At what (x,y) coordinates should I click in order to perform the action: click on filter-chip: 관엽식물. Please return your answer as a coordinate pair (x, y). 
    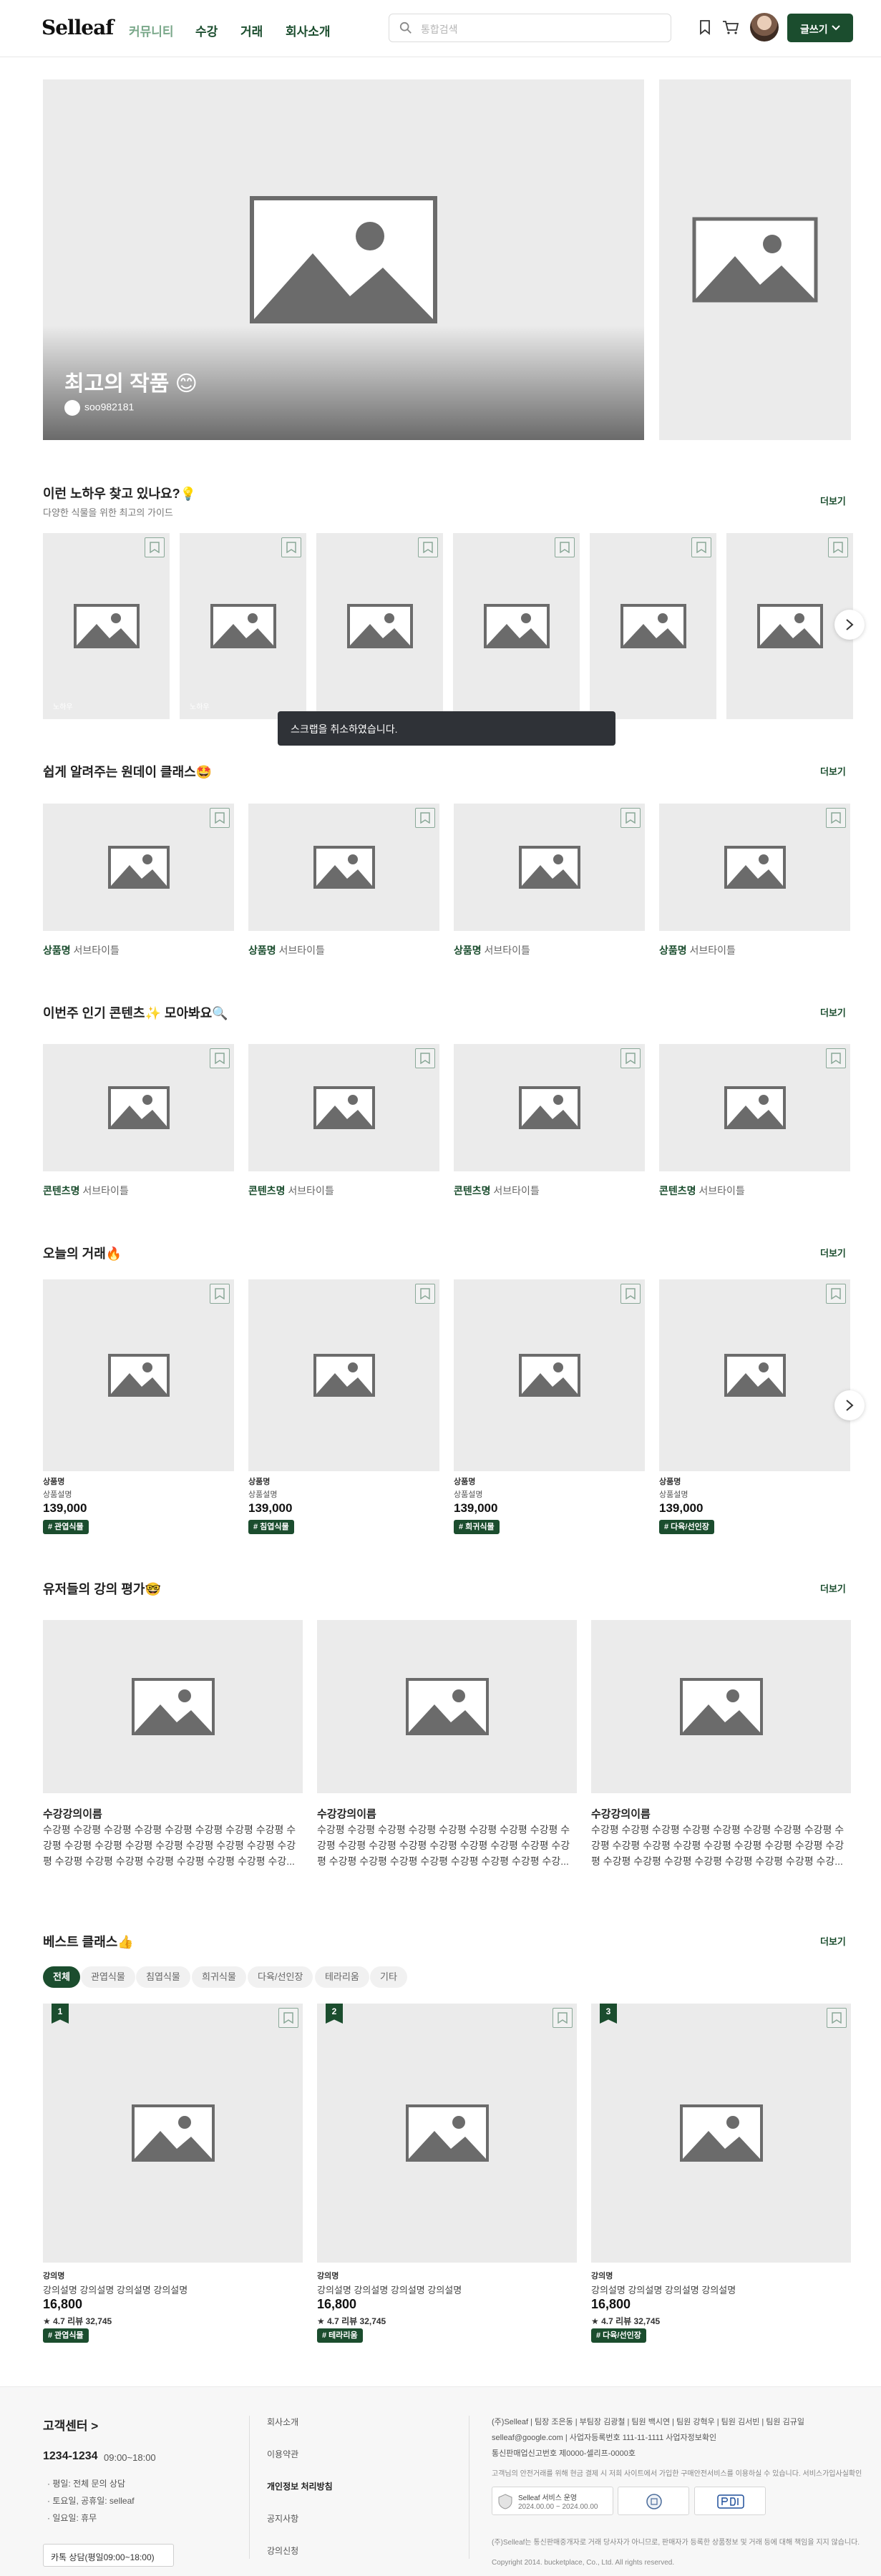
    Looking at the image, I should click on (108, 1977).